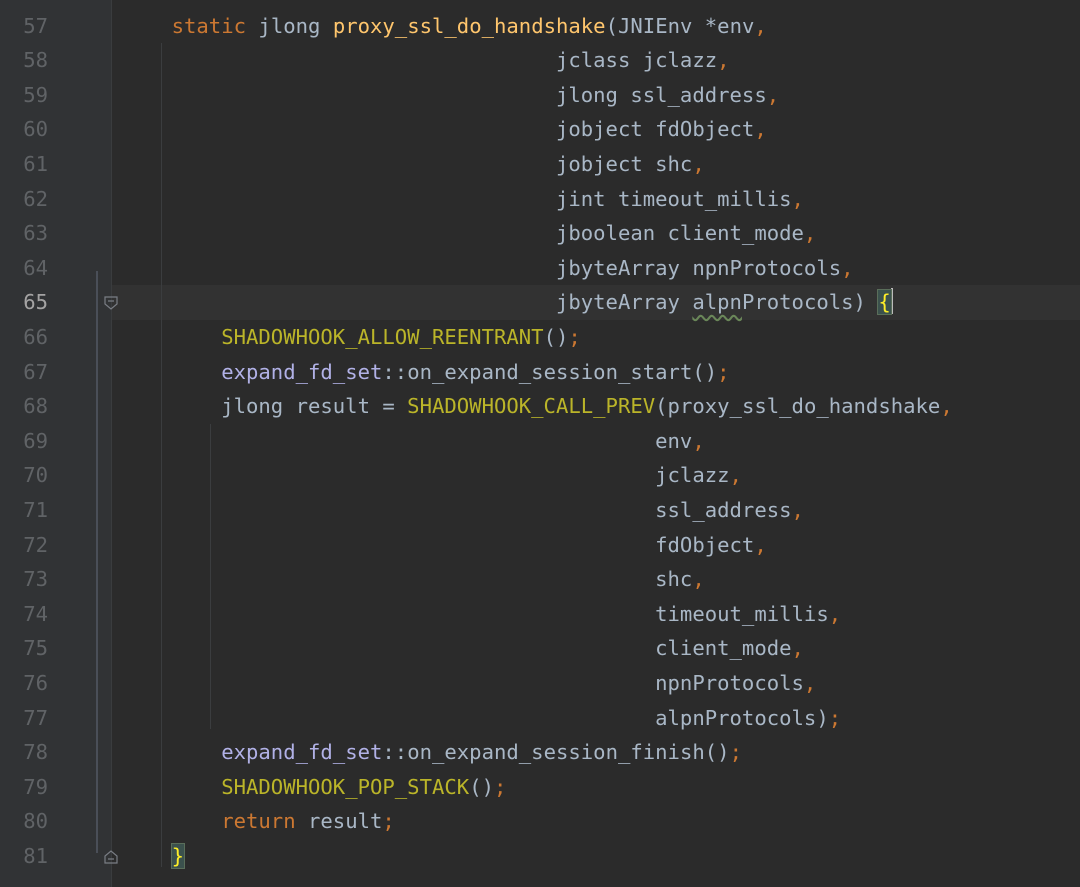 The width and height of the screenshot is (1080, 887). What do you see at coordinates (481, 614) in the screenshot?
I see `code-text: timeout_millis,` at bounding box center [481, 614].